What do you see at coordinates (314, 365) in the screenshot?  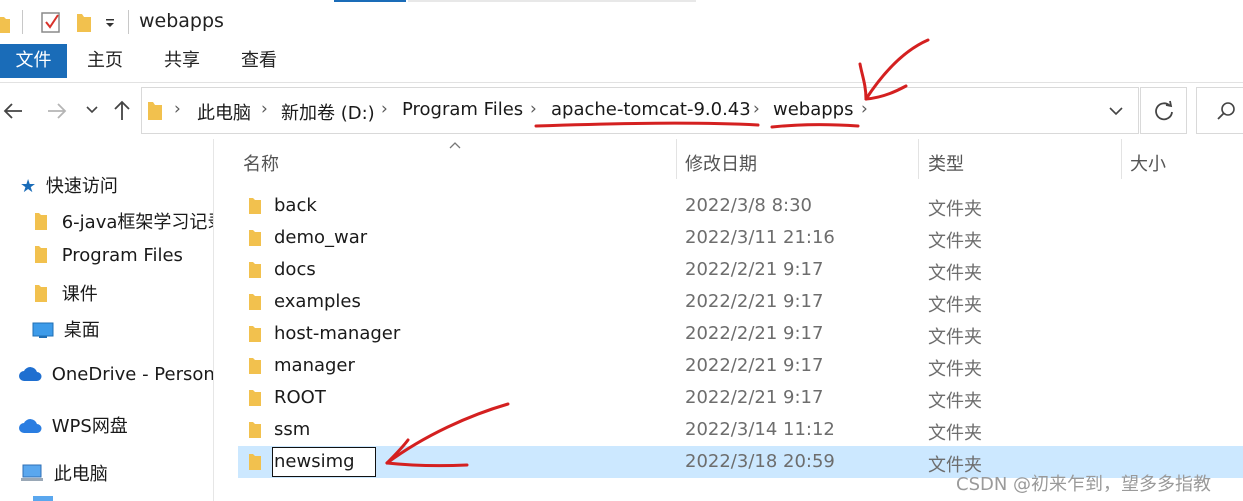 I see `file-name: manager` at bounding box center [314, 365].